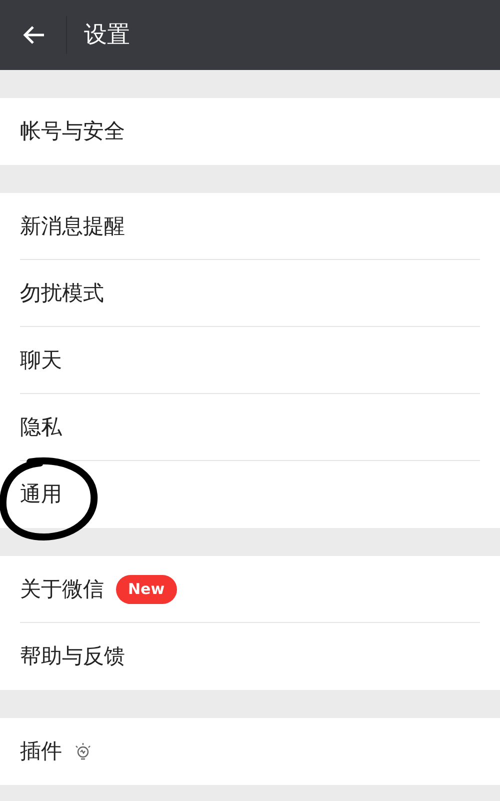 Image resolution: width=500 pixels, height=801 pixels. Describe the element at coordinates (41, 360) in the screenshot. I see `item-label: 聊天` at that location.